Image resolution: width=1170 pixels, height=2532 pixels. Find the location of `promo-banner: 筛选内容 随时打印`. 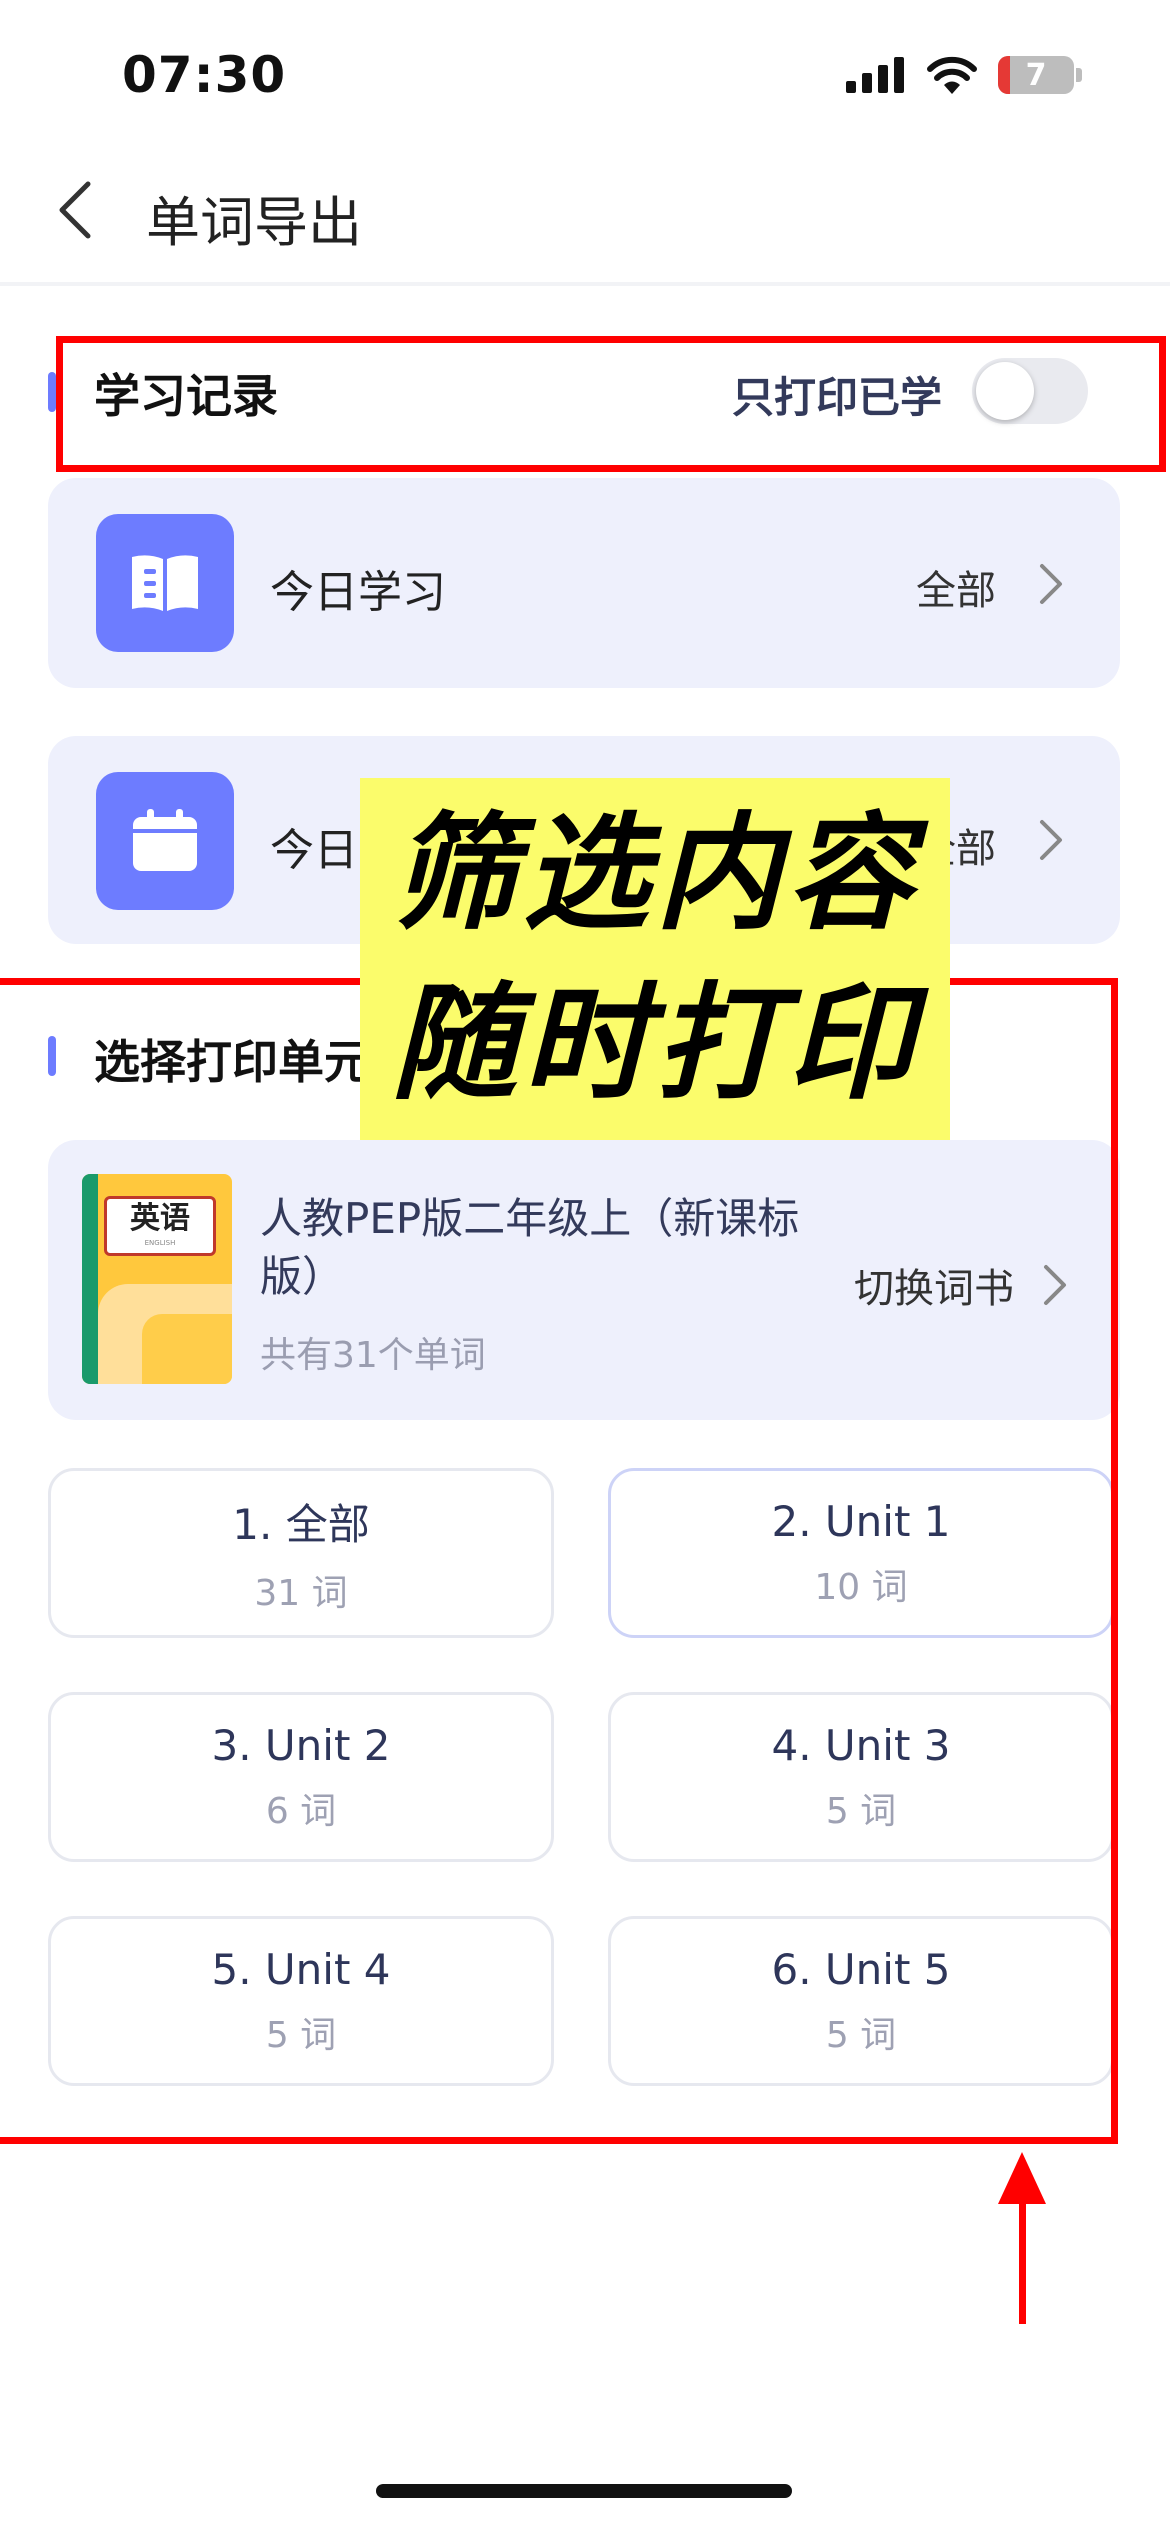

promo-banner: 筛选内容 随时打印 is located at coordinates (655, 959).